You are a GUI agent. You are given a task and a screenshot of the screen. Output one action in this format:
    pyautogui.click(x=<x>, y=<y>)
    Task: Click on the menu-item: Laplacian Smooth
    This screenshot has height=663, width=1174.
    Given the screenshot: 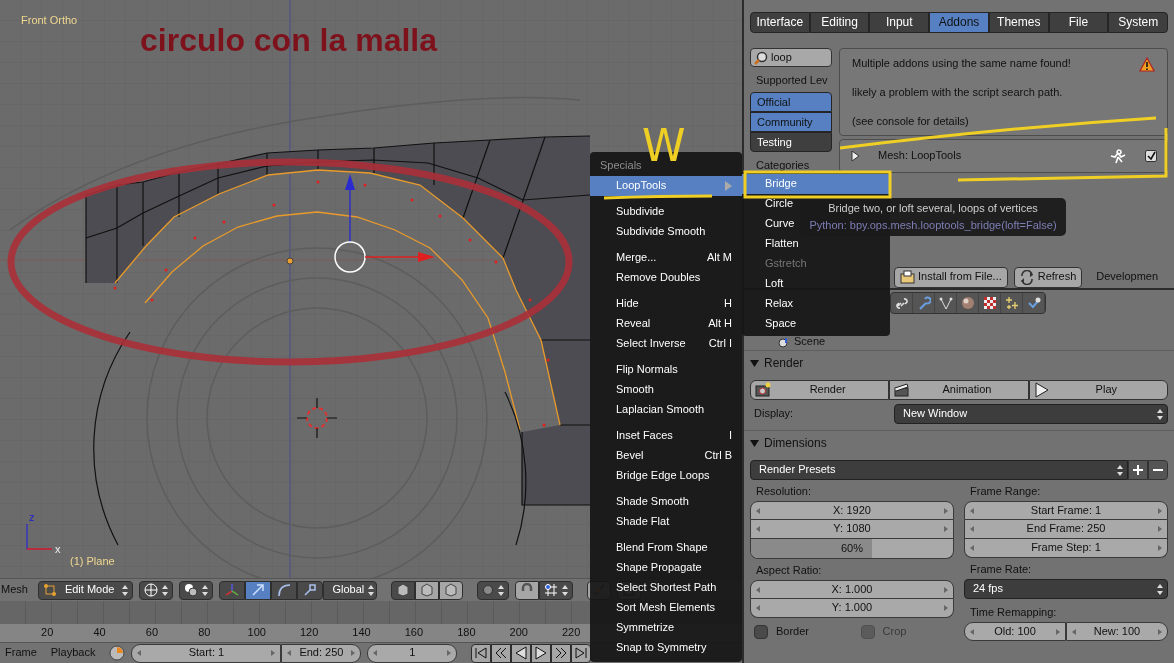 What is the action you would take?
    pyautogui.click(x=666, y=410)
    